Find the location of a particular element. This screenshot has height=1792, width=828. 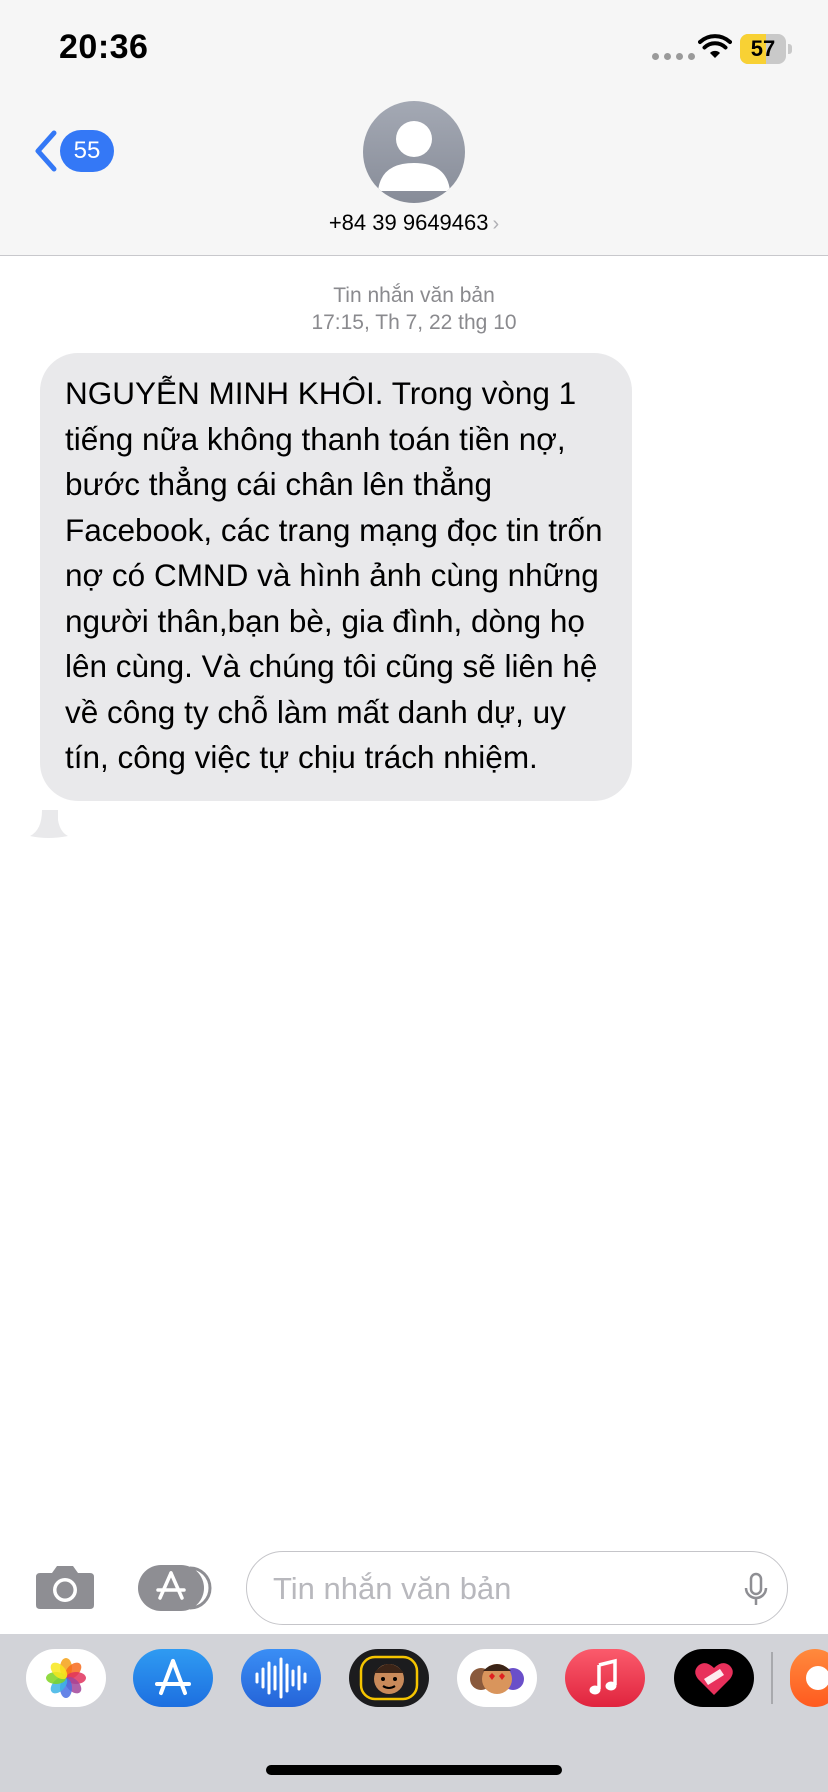

digital-touch-icon is located at coordinates (714, 1678).